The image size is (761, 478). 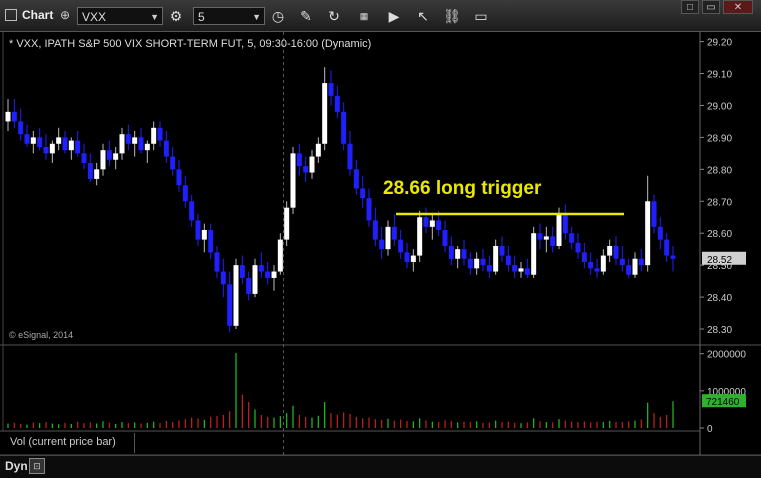 What do you see at coordinates (726, 355) in the screenshot?
I see `volume-tick-label: 2000000` at bounding box center [726, 355].